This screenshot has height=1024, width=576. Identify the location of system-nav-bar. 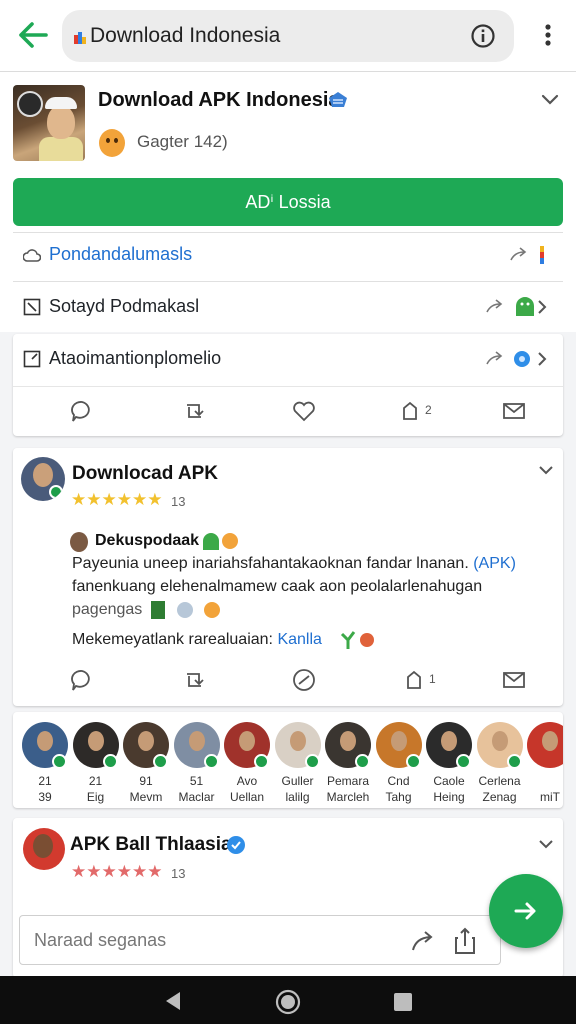
(288, 1000).